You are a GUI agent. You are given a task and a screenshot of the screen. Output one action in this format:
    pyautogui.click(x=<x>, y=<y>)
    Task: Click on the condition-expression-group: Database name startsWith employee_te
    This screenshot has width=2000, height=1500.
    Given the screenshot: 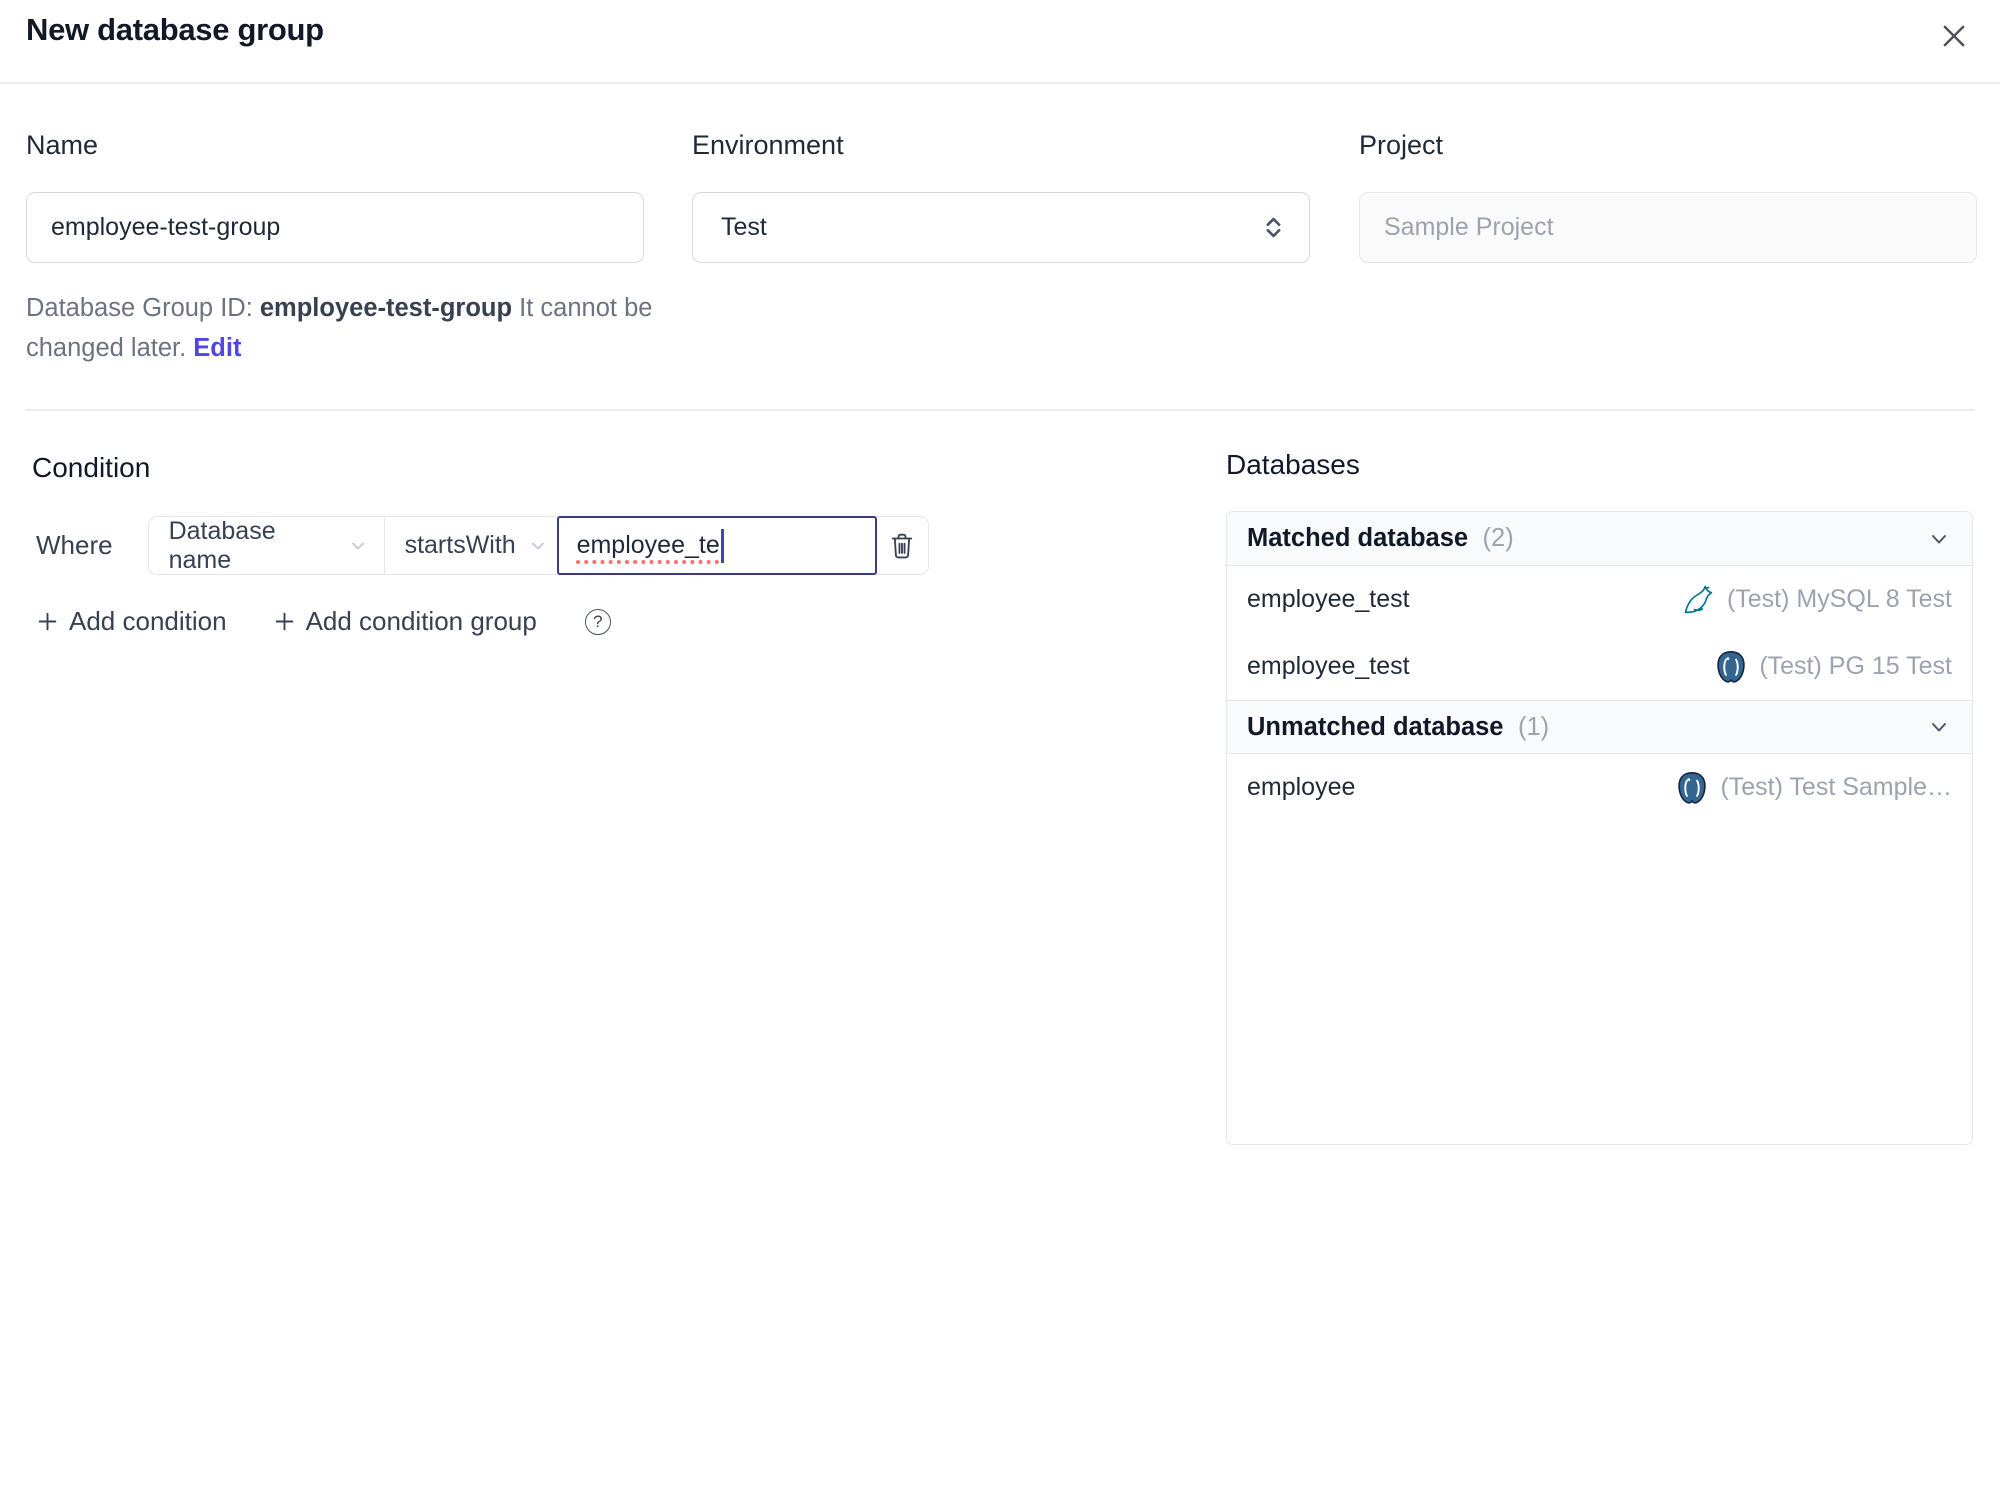 What is the action you would take?
    pyautogui.click(x=538, y=545)
    